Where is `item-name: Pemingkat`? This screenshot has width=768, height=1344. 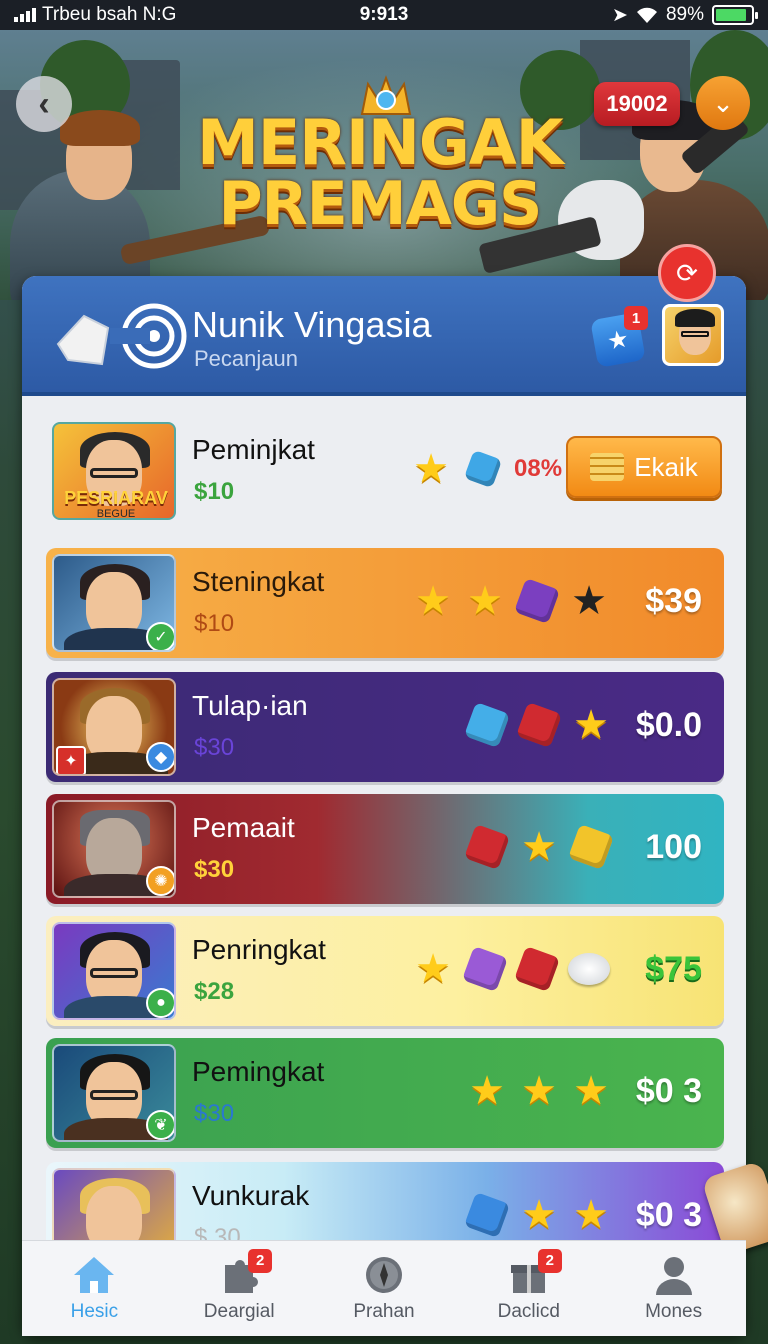 item-name: Pemingkat is located at coordinates (258, 1071).